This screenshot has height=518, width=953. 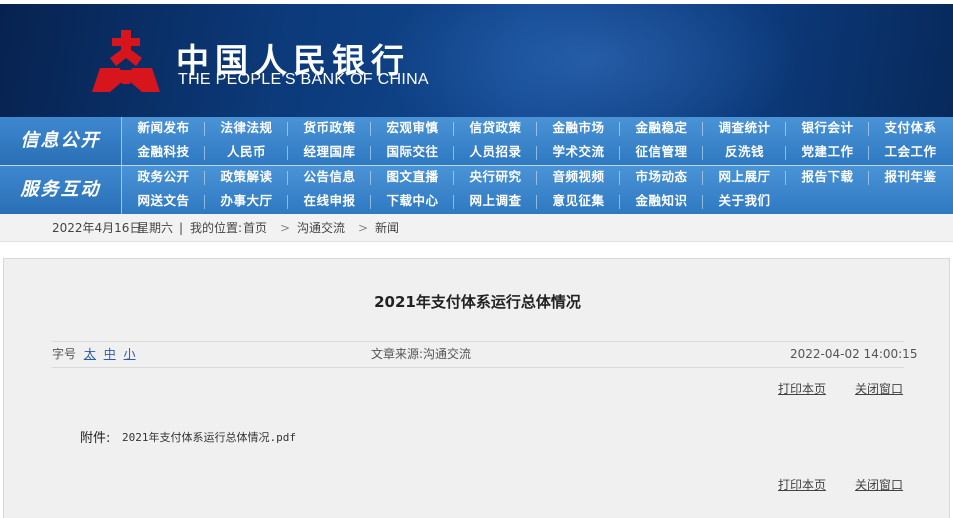 What do you see at coordinates (329, 178) in the screenshot?
I see `nav-item: 公告信息` at bounding box center [329, 178].